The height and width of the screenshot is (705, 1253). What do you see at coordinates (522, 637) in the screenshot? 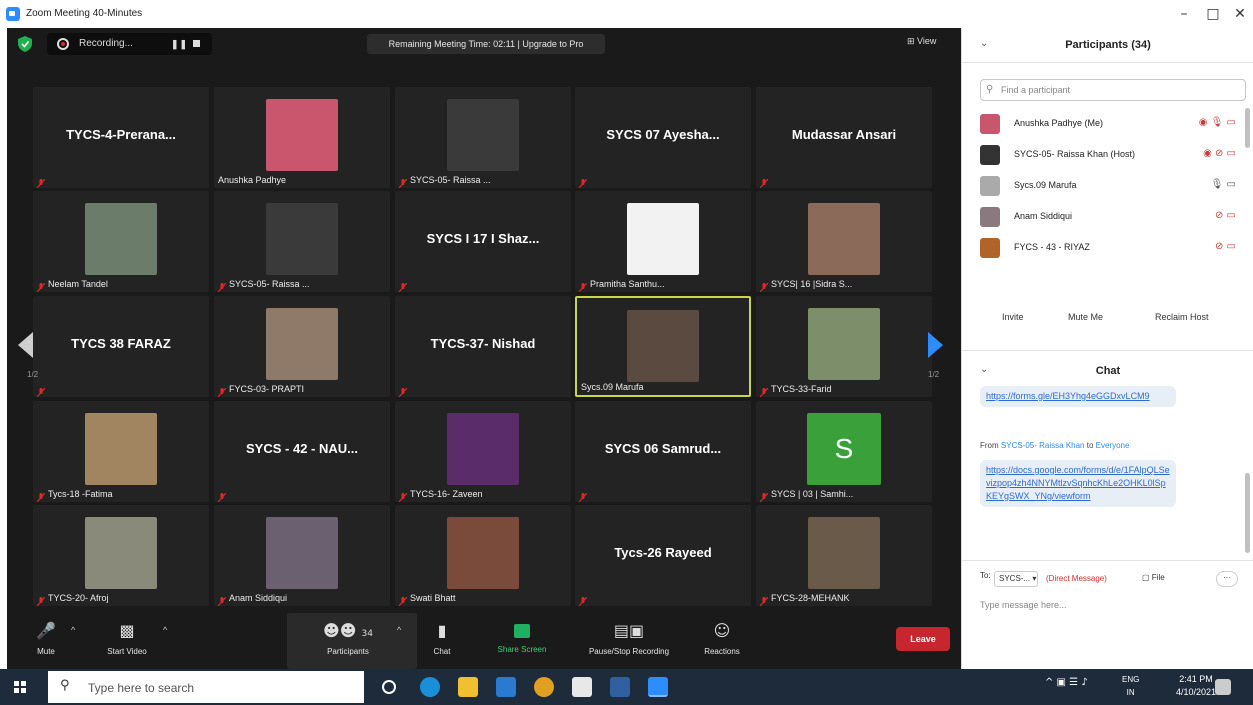
I see `share-screen-button: Share Screen` at bounding box center [522, 637].